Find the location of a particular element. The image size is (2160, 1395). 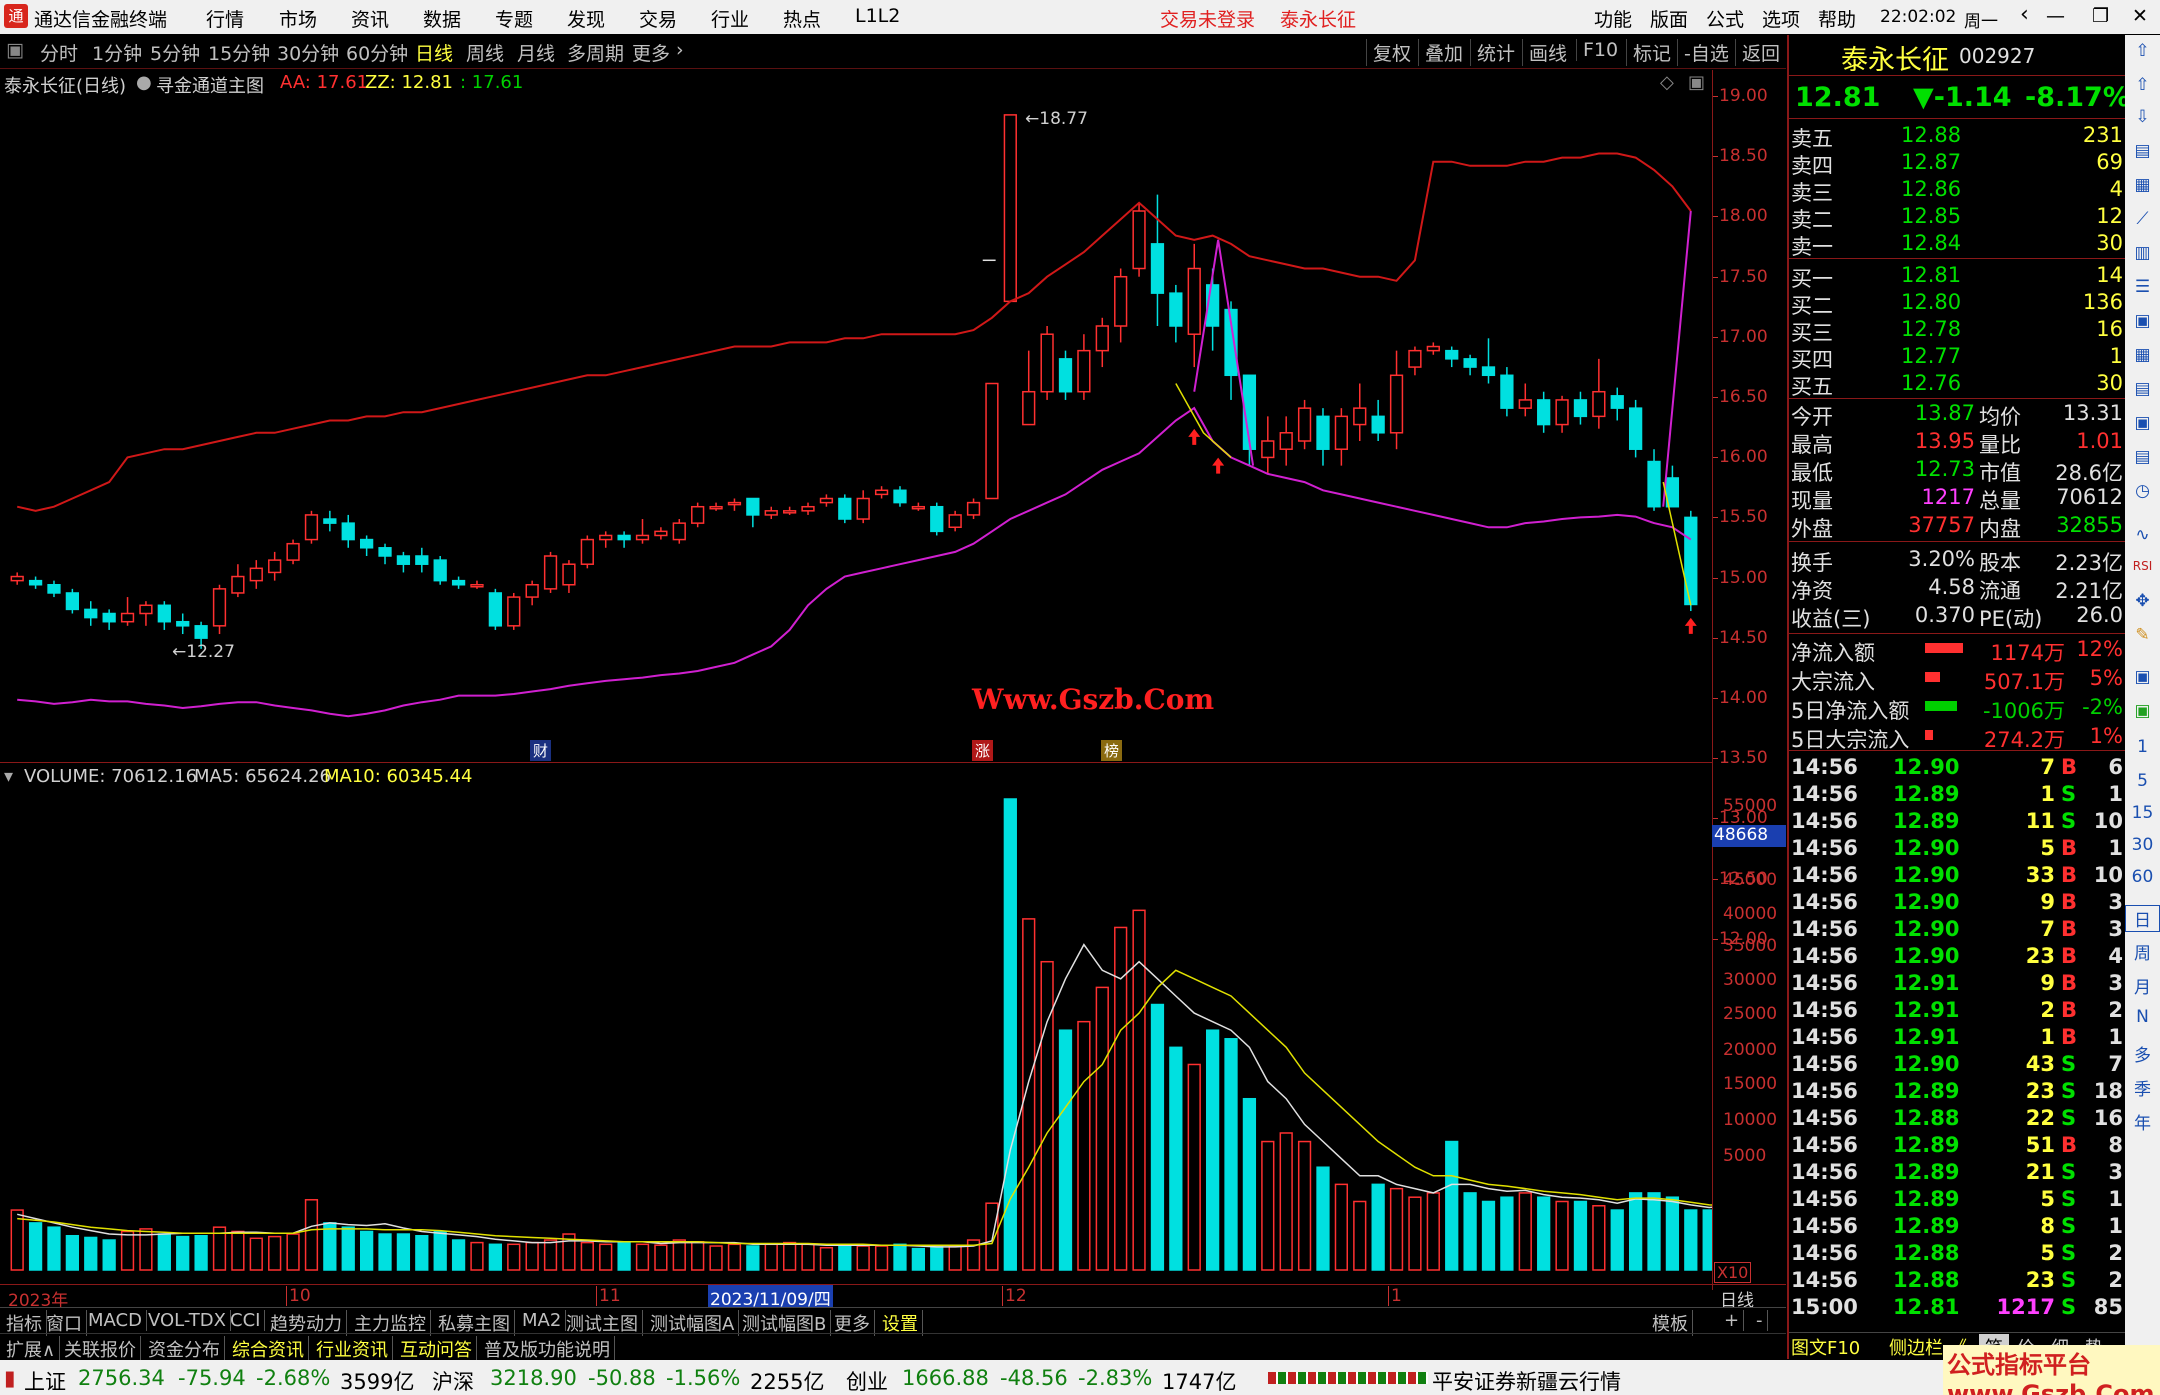

period-1min: 1分钟 is located at coordinates (117, 52).